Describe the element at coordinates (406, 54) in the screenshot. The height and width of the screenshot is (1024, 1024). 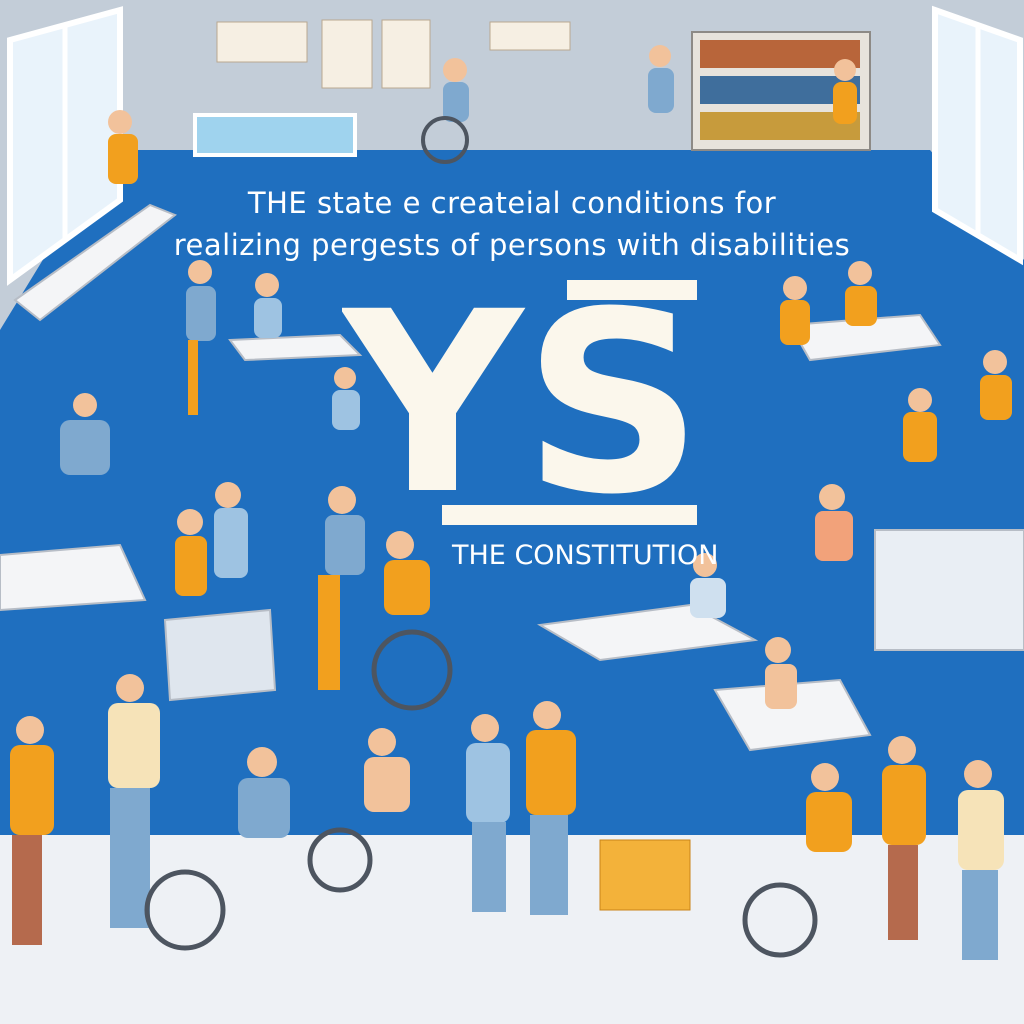
I see `poster-right` at that location.